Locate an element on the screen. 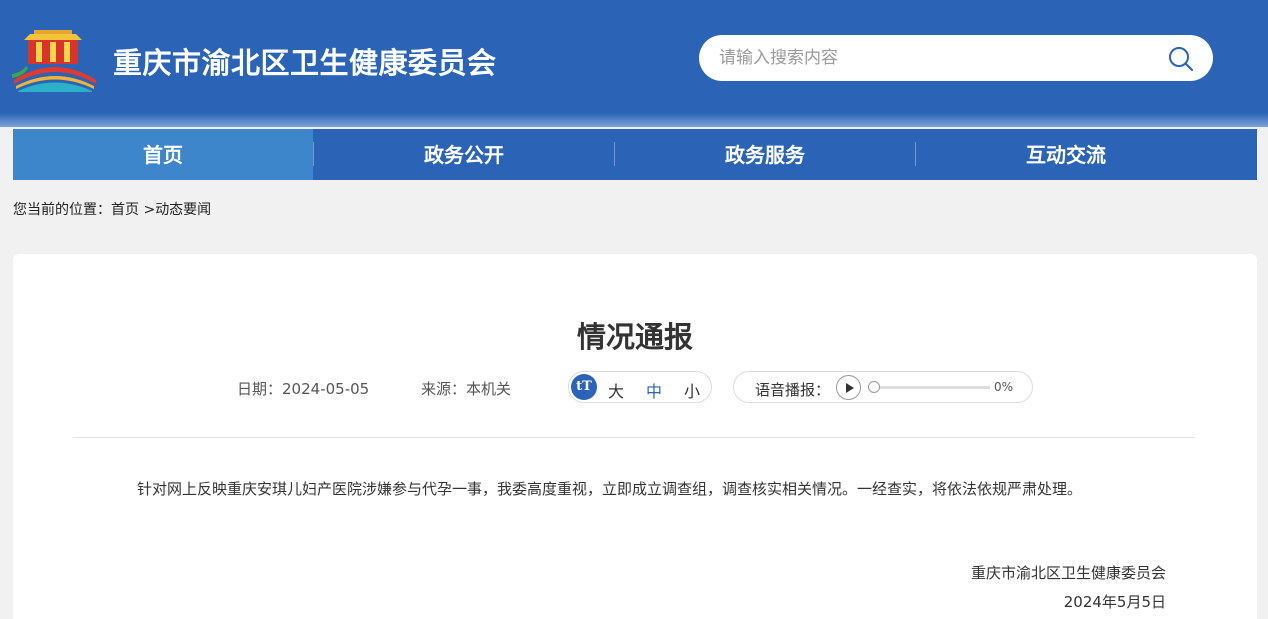 This screenshot has width=1268, height=619. search-button is located at coordinates (1181, 59).